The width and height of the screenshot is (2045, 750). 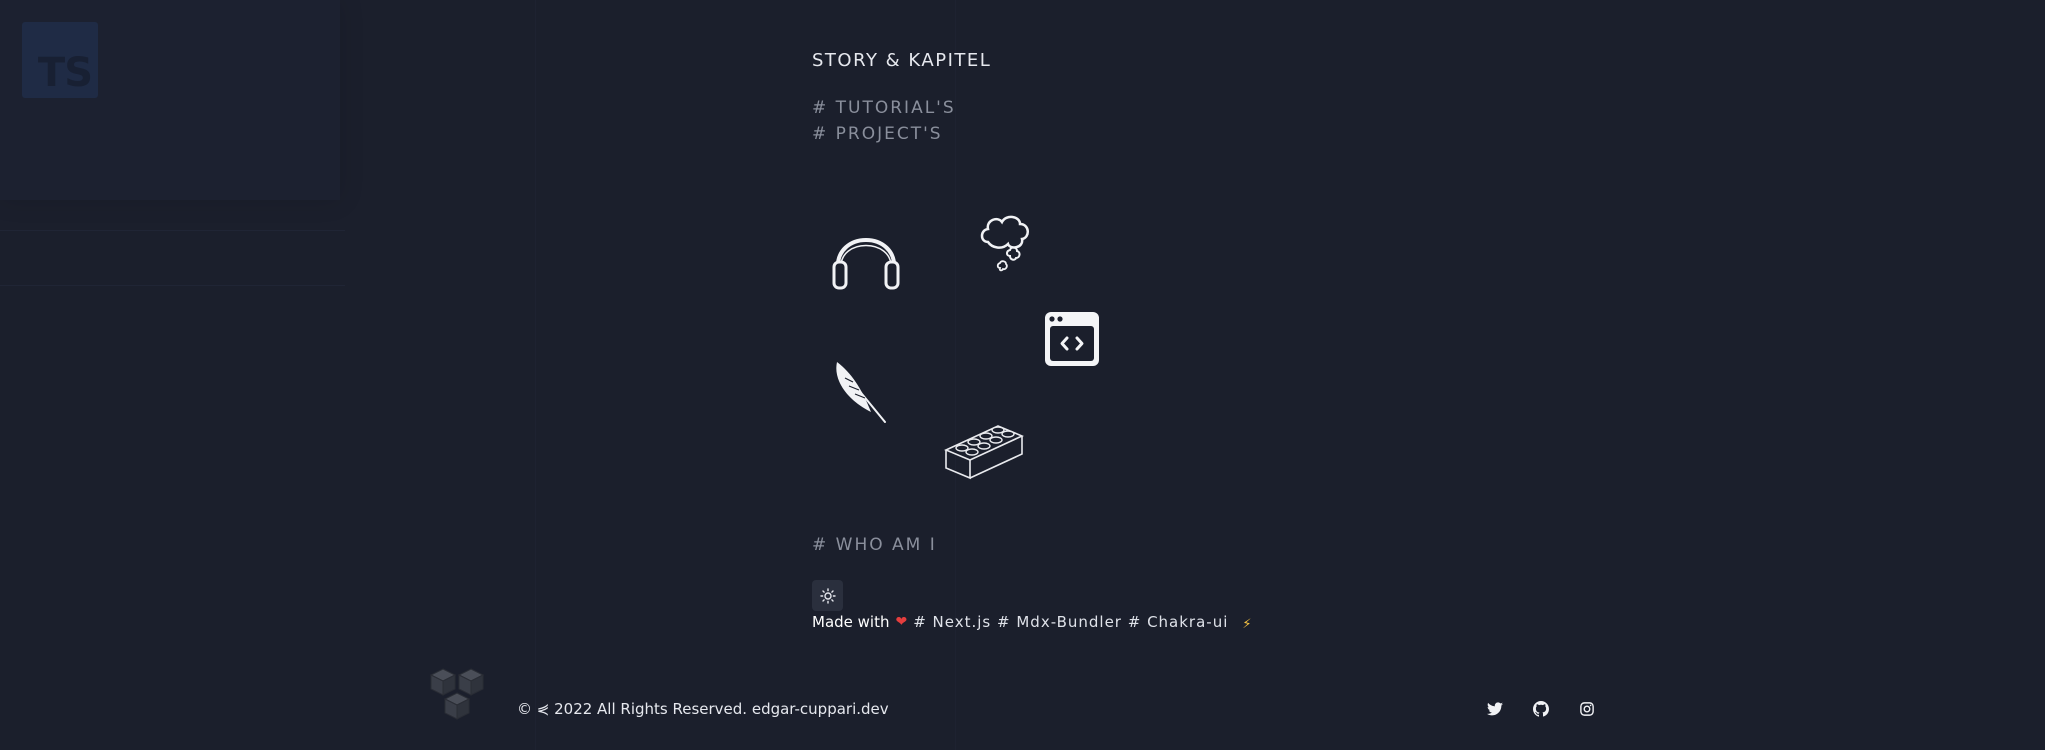 What do you see at coordinates (1247, 624) in the screenshot?
I see `lightning-icon: ⚡` at bounding box center [1247, 624].